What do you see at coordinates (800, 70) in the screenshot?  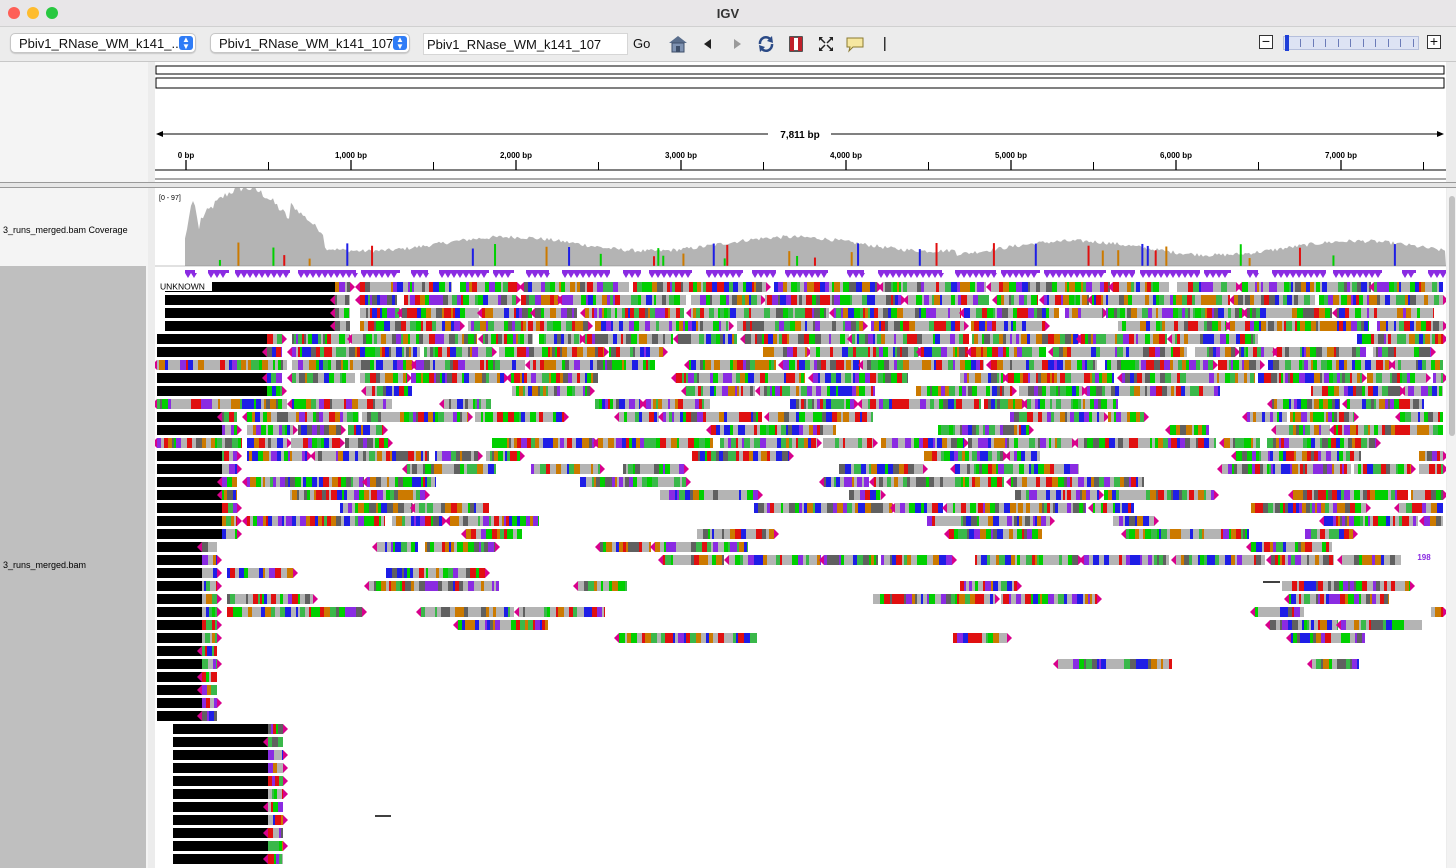 I see `chromosome-ideogram` at bounding box center [800, 70].